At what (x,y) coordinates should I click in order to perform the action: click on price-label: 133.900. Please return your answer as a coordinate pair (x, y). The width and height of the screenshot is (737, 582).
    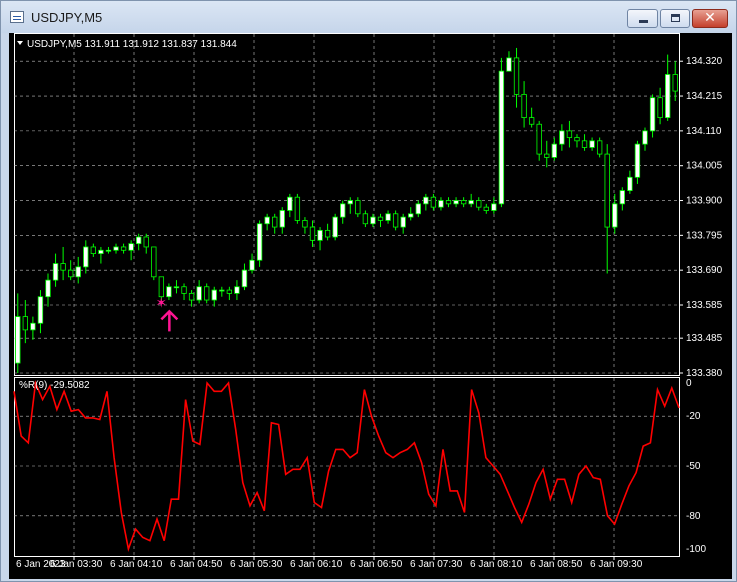
    Looking at the image, I should click on (704, 201).